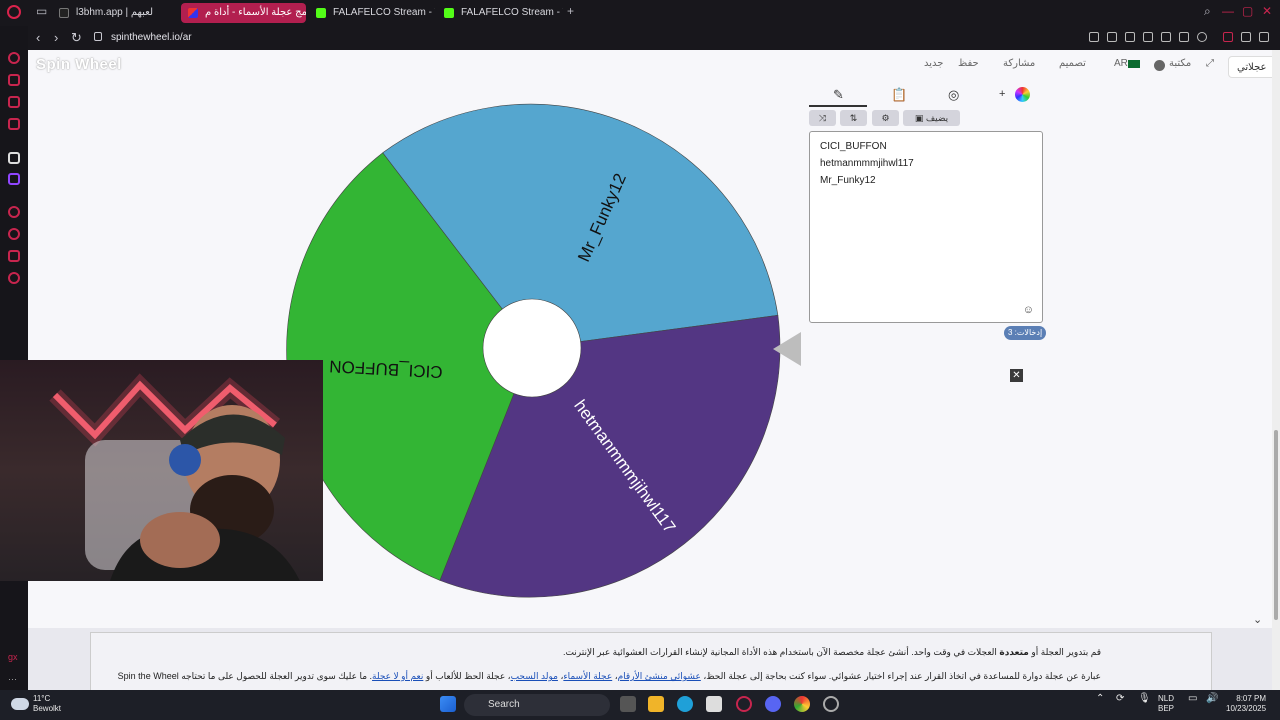 The height and width of the screenshot is (720, 1280). What do you see at coordinates (64, 13) in the screenshot?
I see `tab-favicon` at bounding box center [64, 13].